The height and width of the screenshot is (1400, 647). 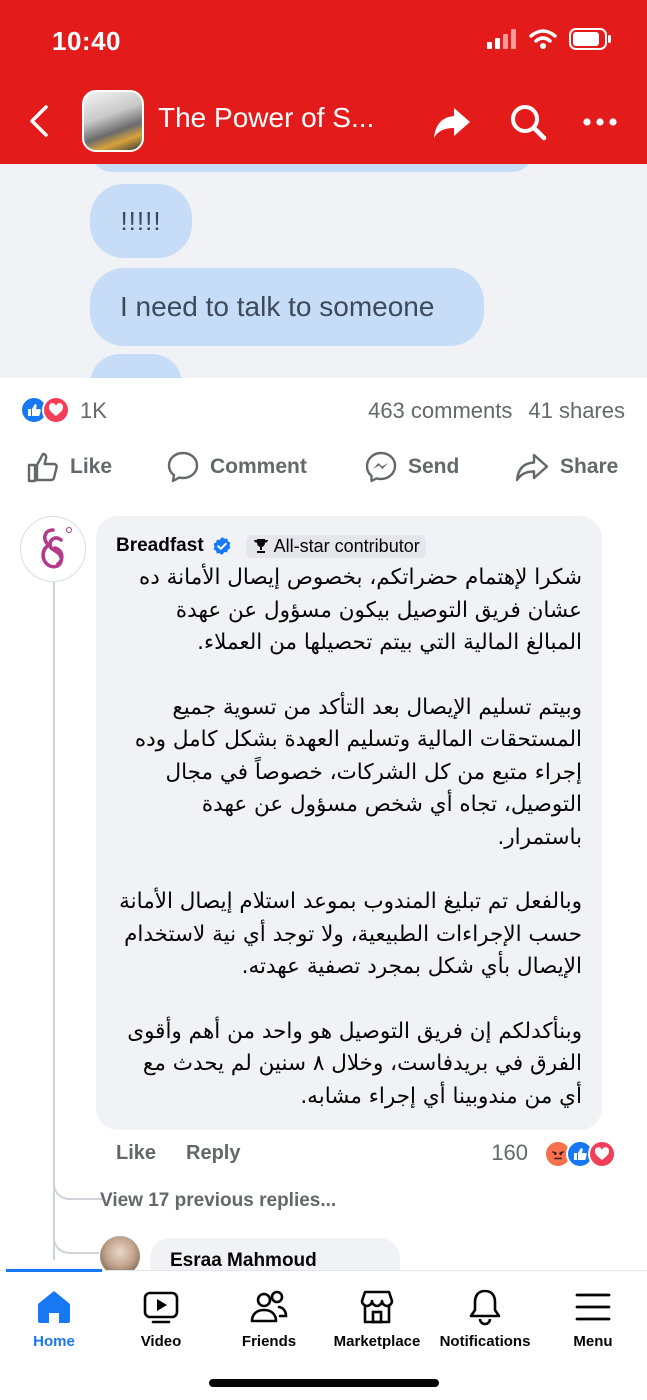 I want to click on breadfast-logo-icon, so click(x=56, y=548).